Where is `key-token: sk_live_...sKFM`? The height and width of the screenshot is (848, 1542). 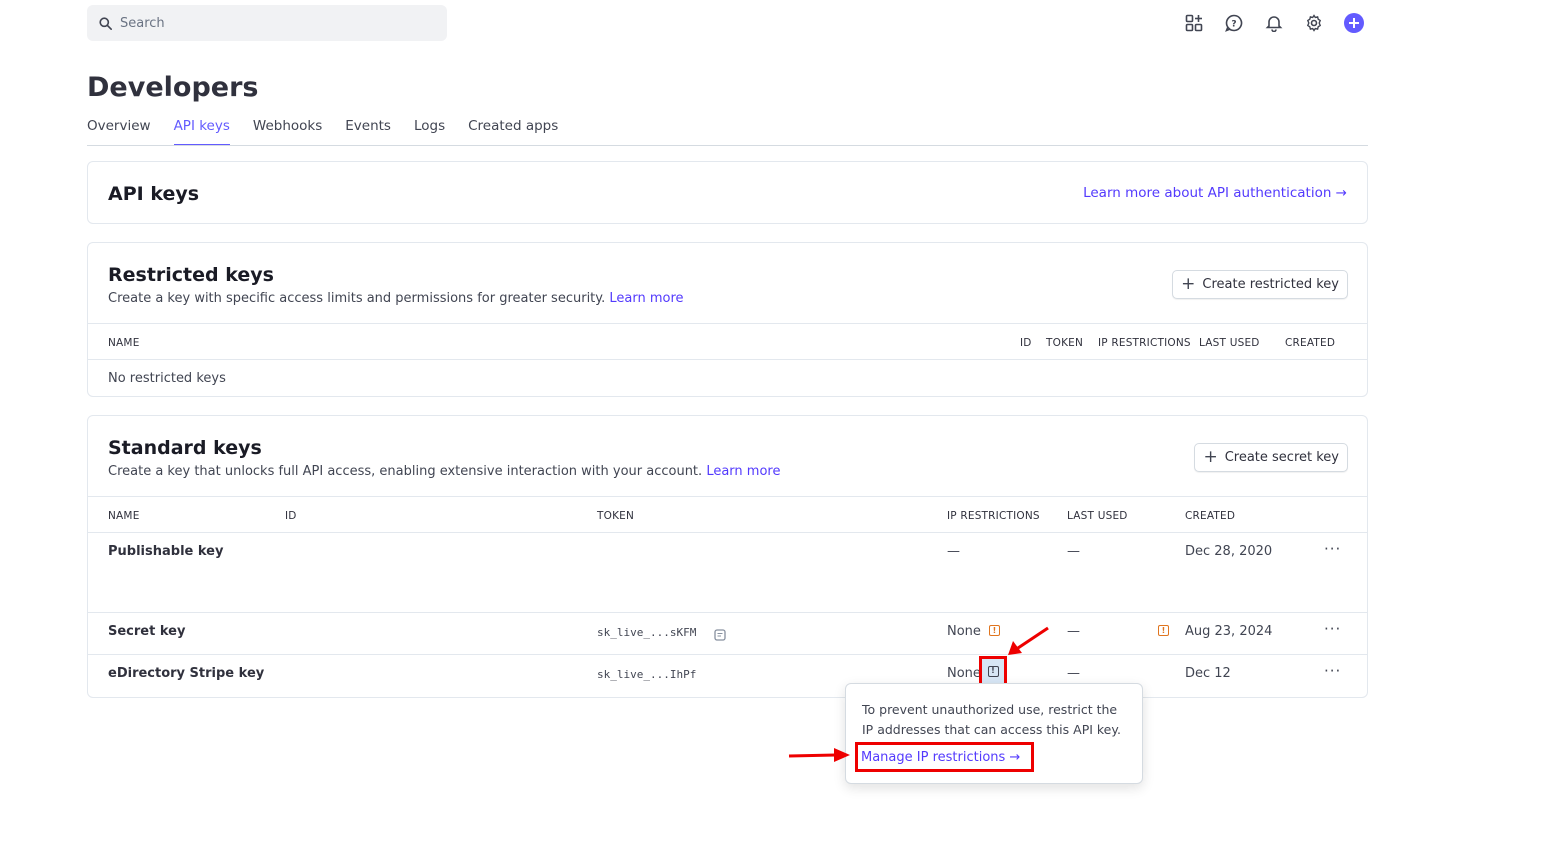
key-token: sk_live_...sKFM is located at coordinates (647, 632).